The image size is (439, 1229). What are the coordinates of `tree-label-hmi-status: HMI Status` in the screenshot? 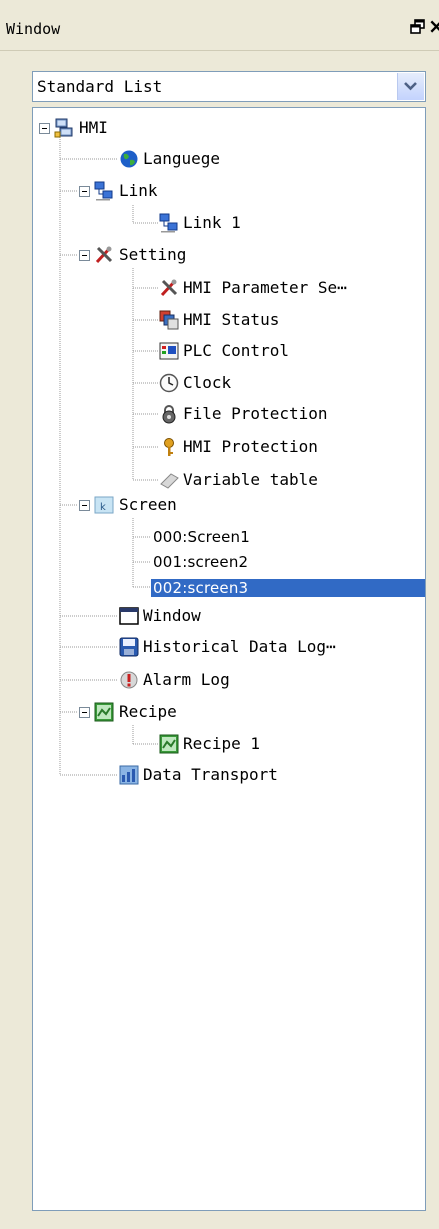 It's located at (231, 319).